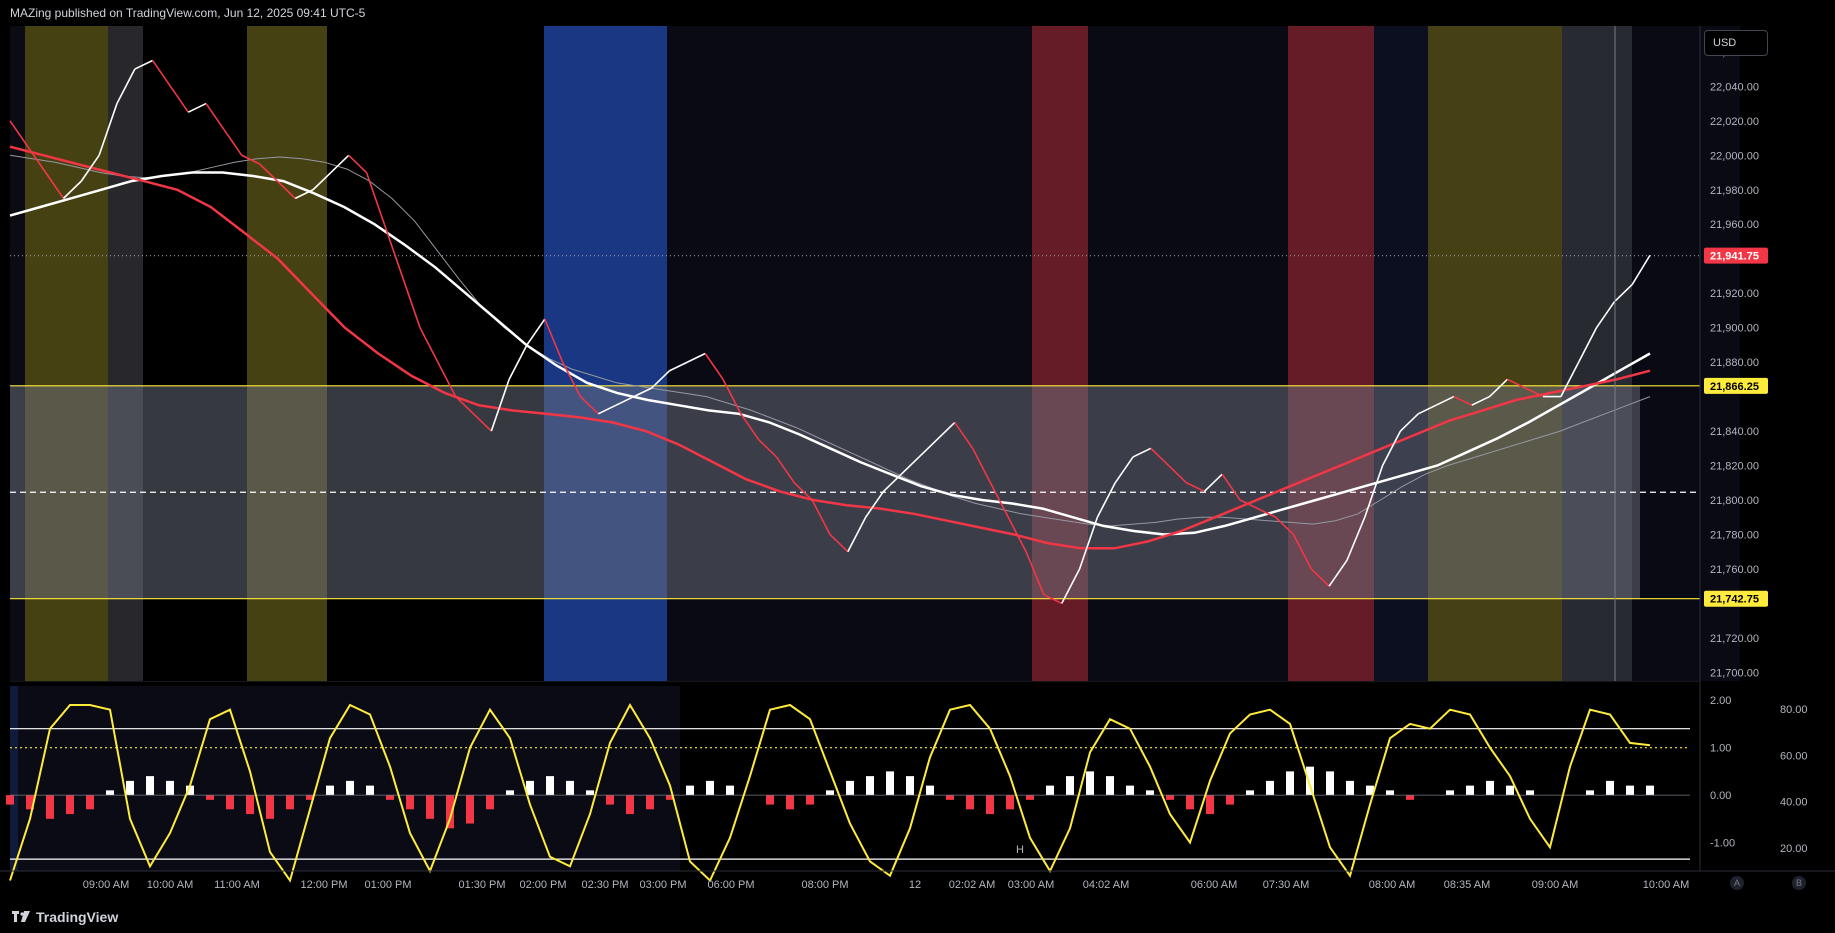  What do you see at coordinates (1794, 710) in the screenshot?
I see `osc-right-tick-label: 80.00` at bounding box center [1794, 710].